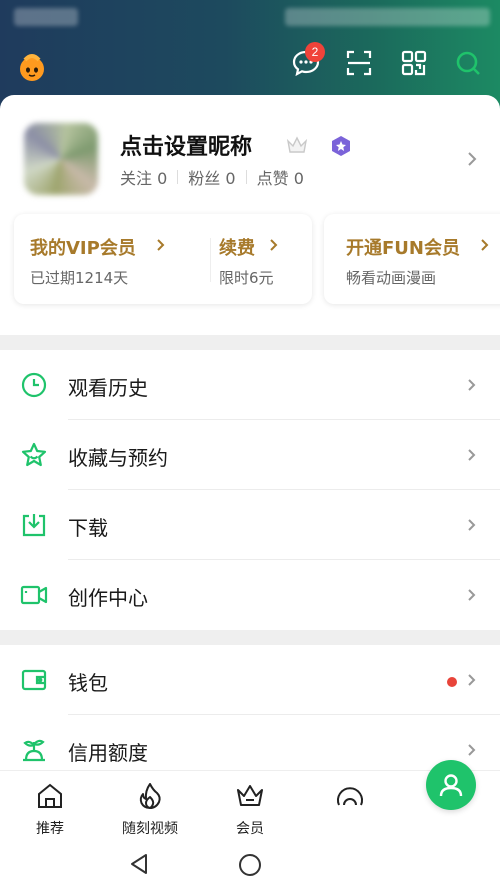  Describe the element at coordinates (150, 796) in the screenshot. I see `flame-icon` at that location.